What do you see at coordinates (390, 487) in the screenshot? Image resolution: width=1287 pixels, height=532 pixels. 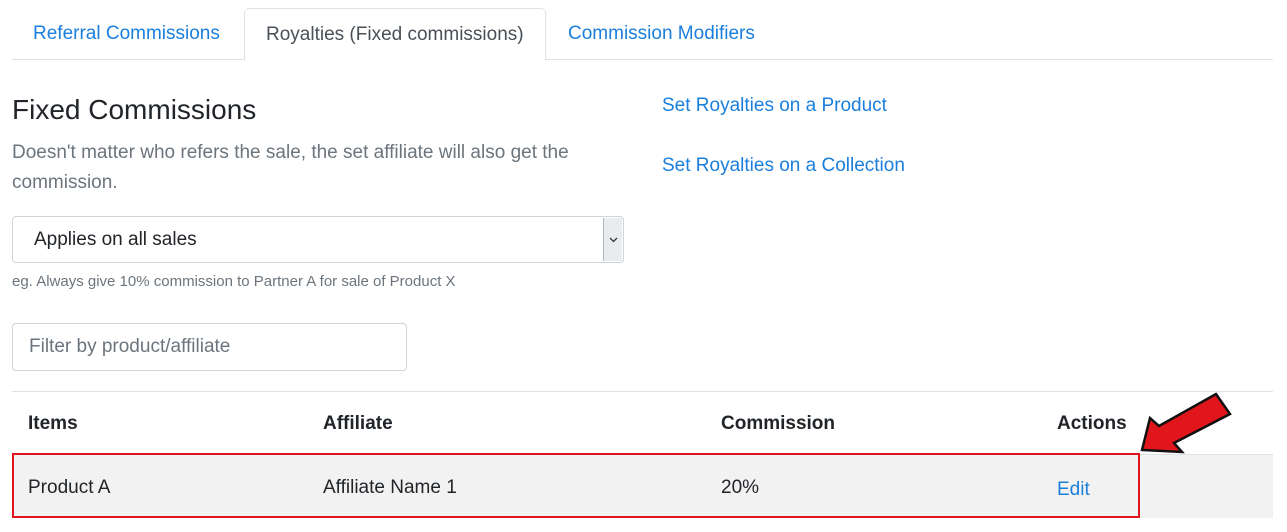 I see `cell-affiliate: Affiliate Name 1` at bounding box center [390, 487].